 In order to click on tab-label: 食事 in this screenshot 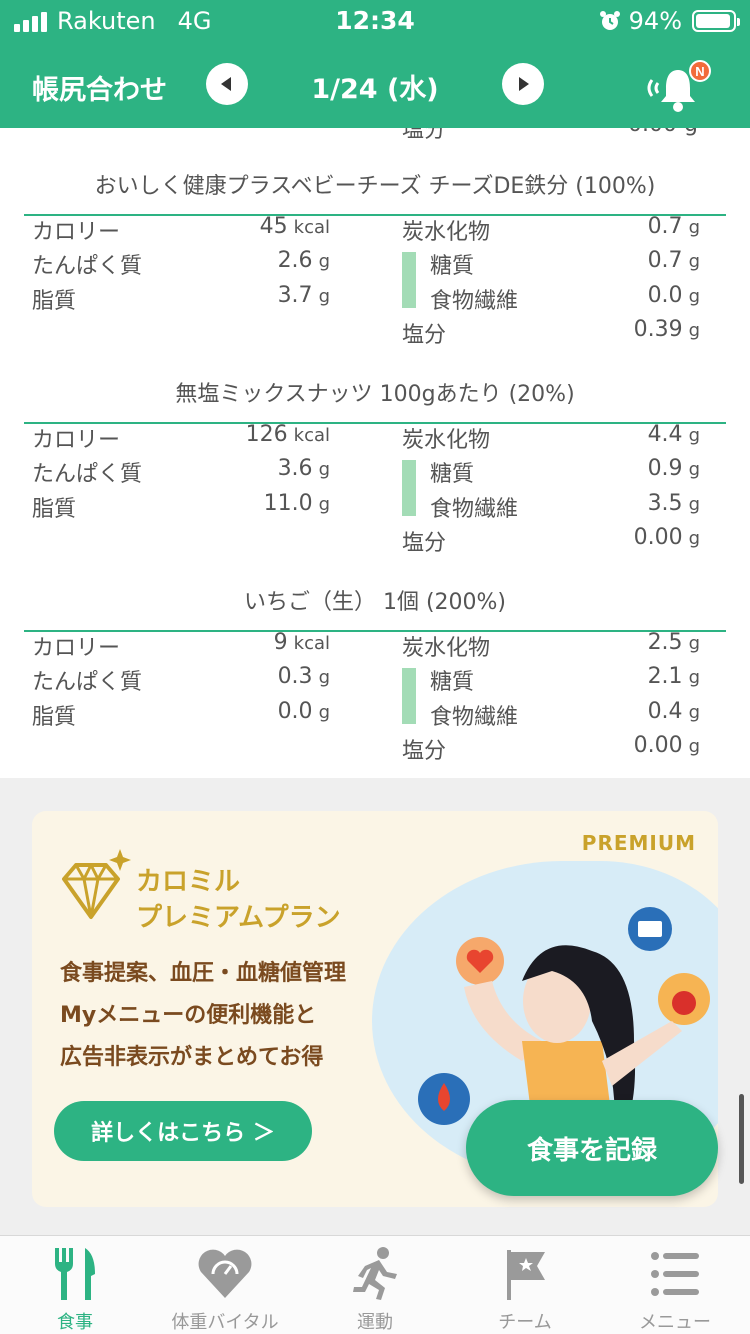, I will do `click(75, 1322)`.